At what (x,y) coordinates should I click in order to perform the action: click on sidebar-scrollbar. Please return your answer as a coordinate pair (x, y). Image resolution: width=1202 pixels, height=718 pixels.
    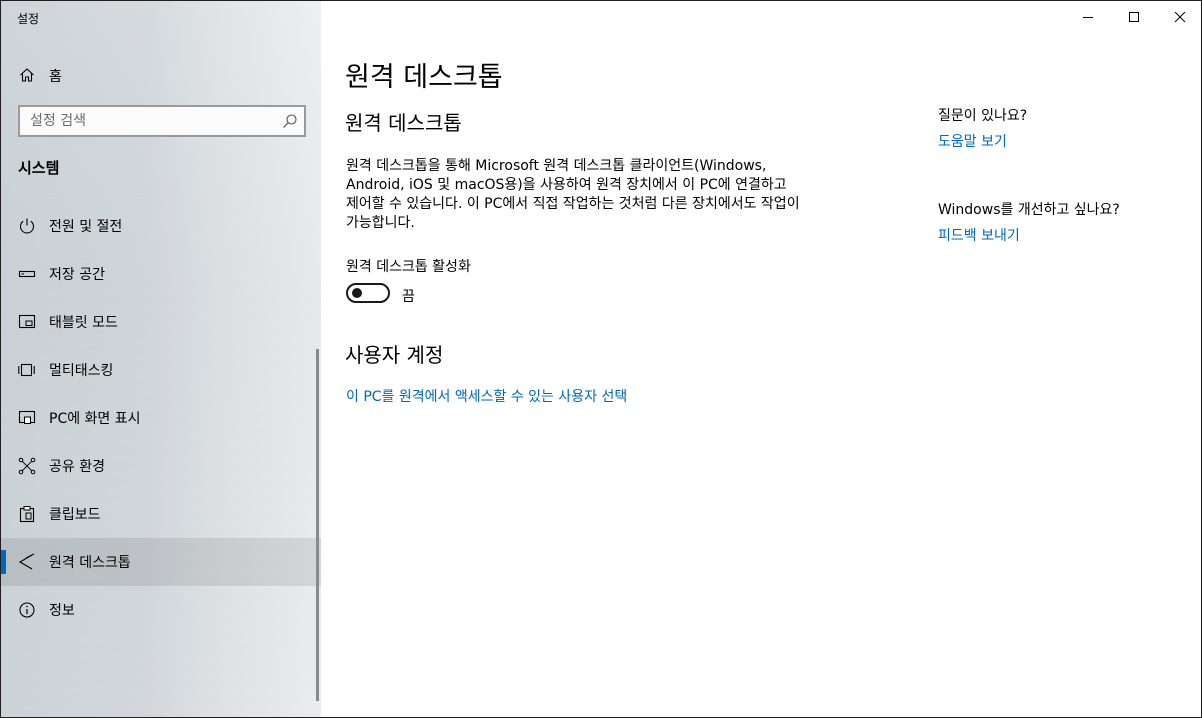
    Looking at the image, I should click on (317, 525).